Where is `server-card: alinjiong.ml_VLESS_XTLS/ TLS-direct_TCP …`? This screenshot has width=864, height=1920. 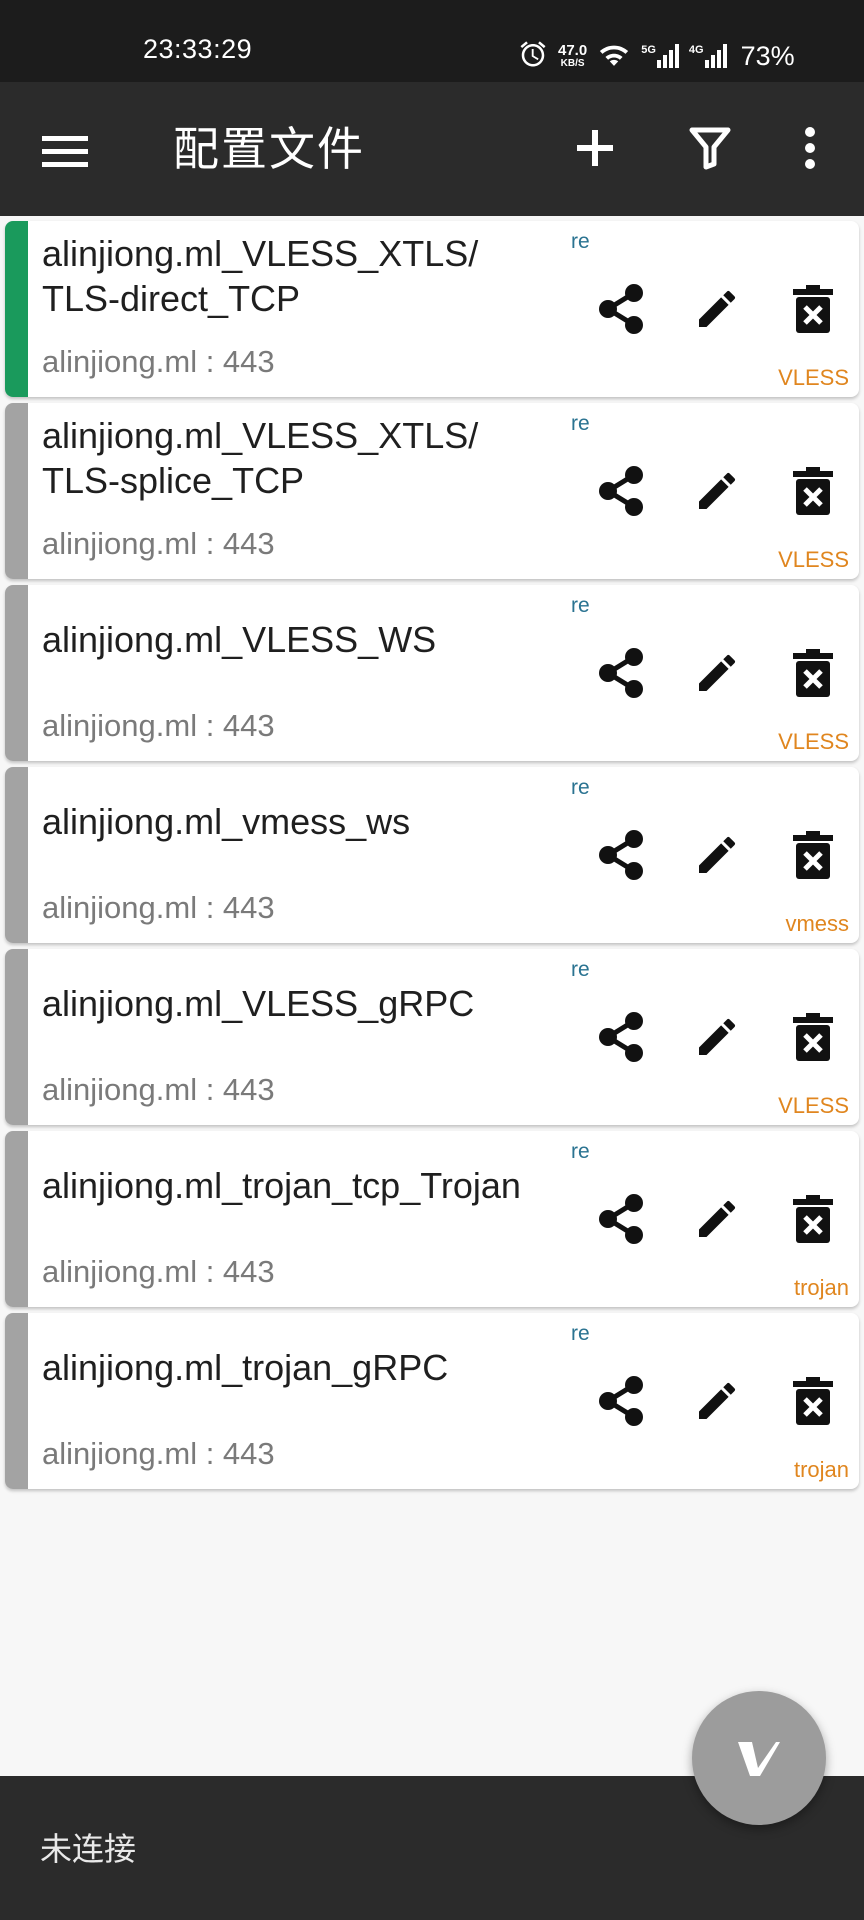
server-card: alinjiong.ml_VLESS_XTLS/ TLS-direct_TCP … is located at coordinates (432, 309).